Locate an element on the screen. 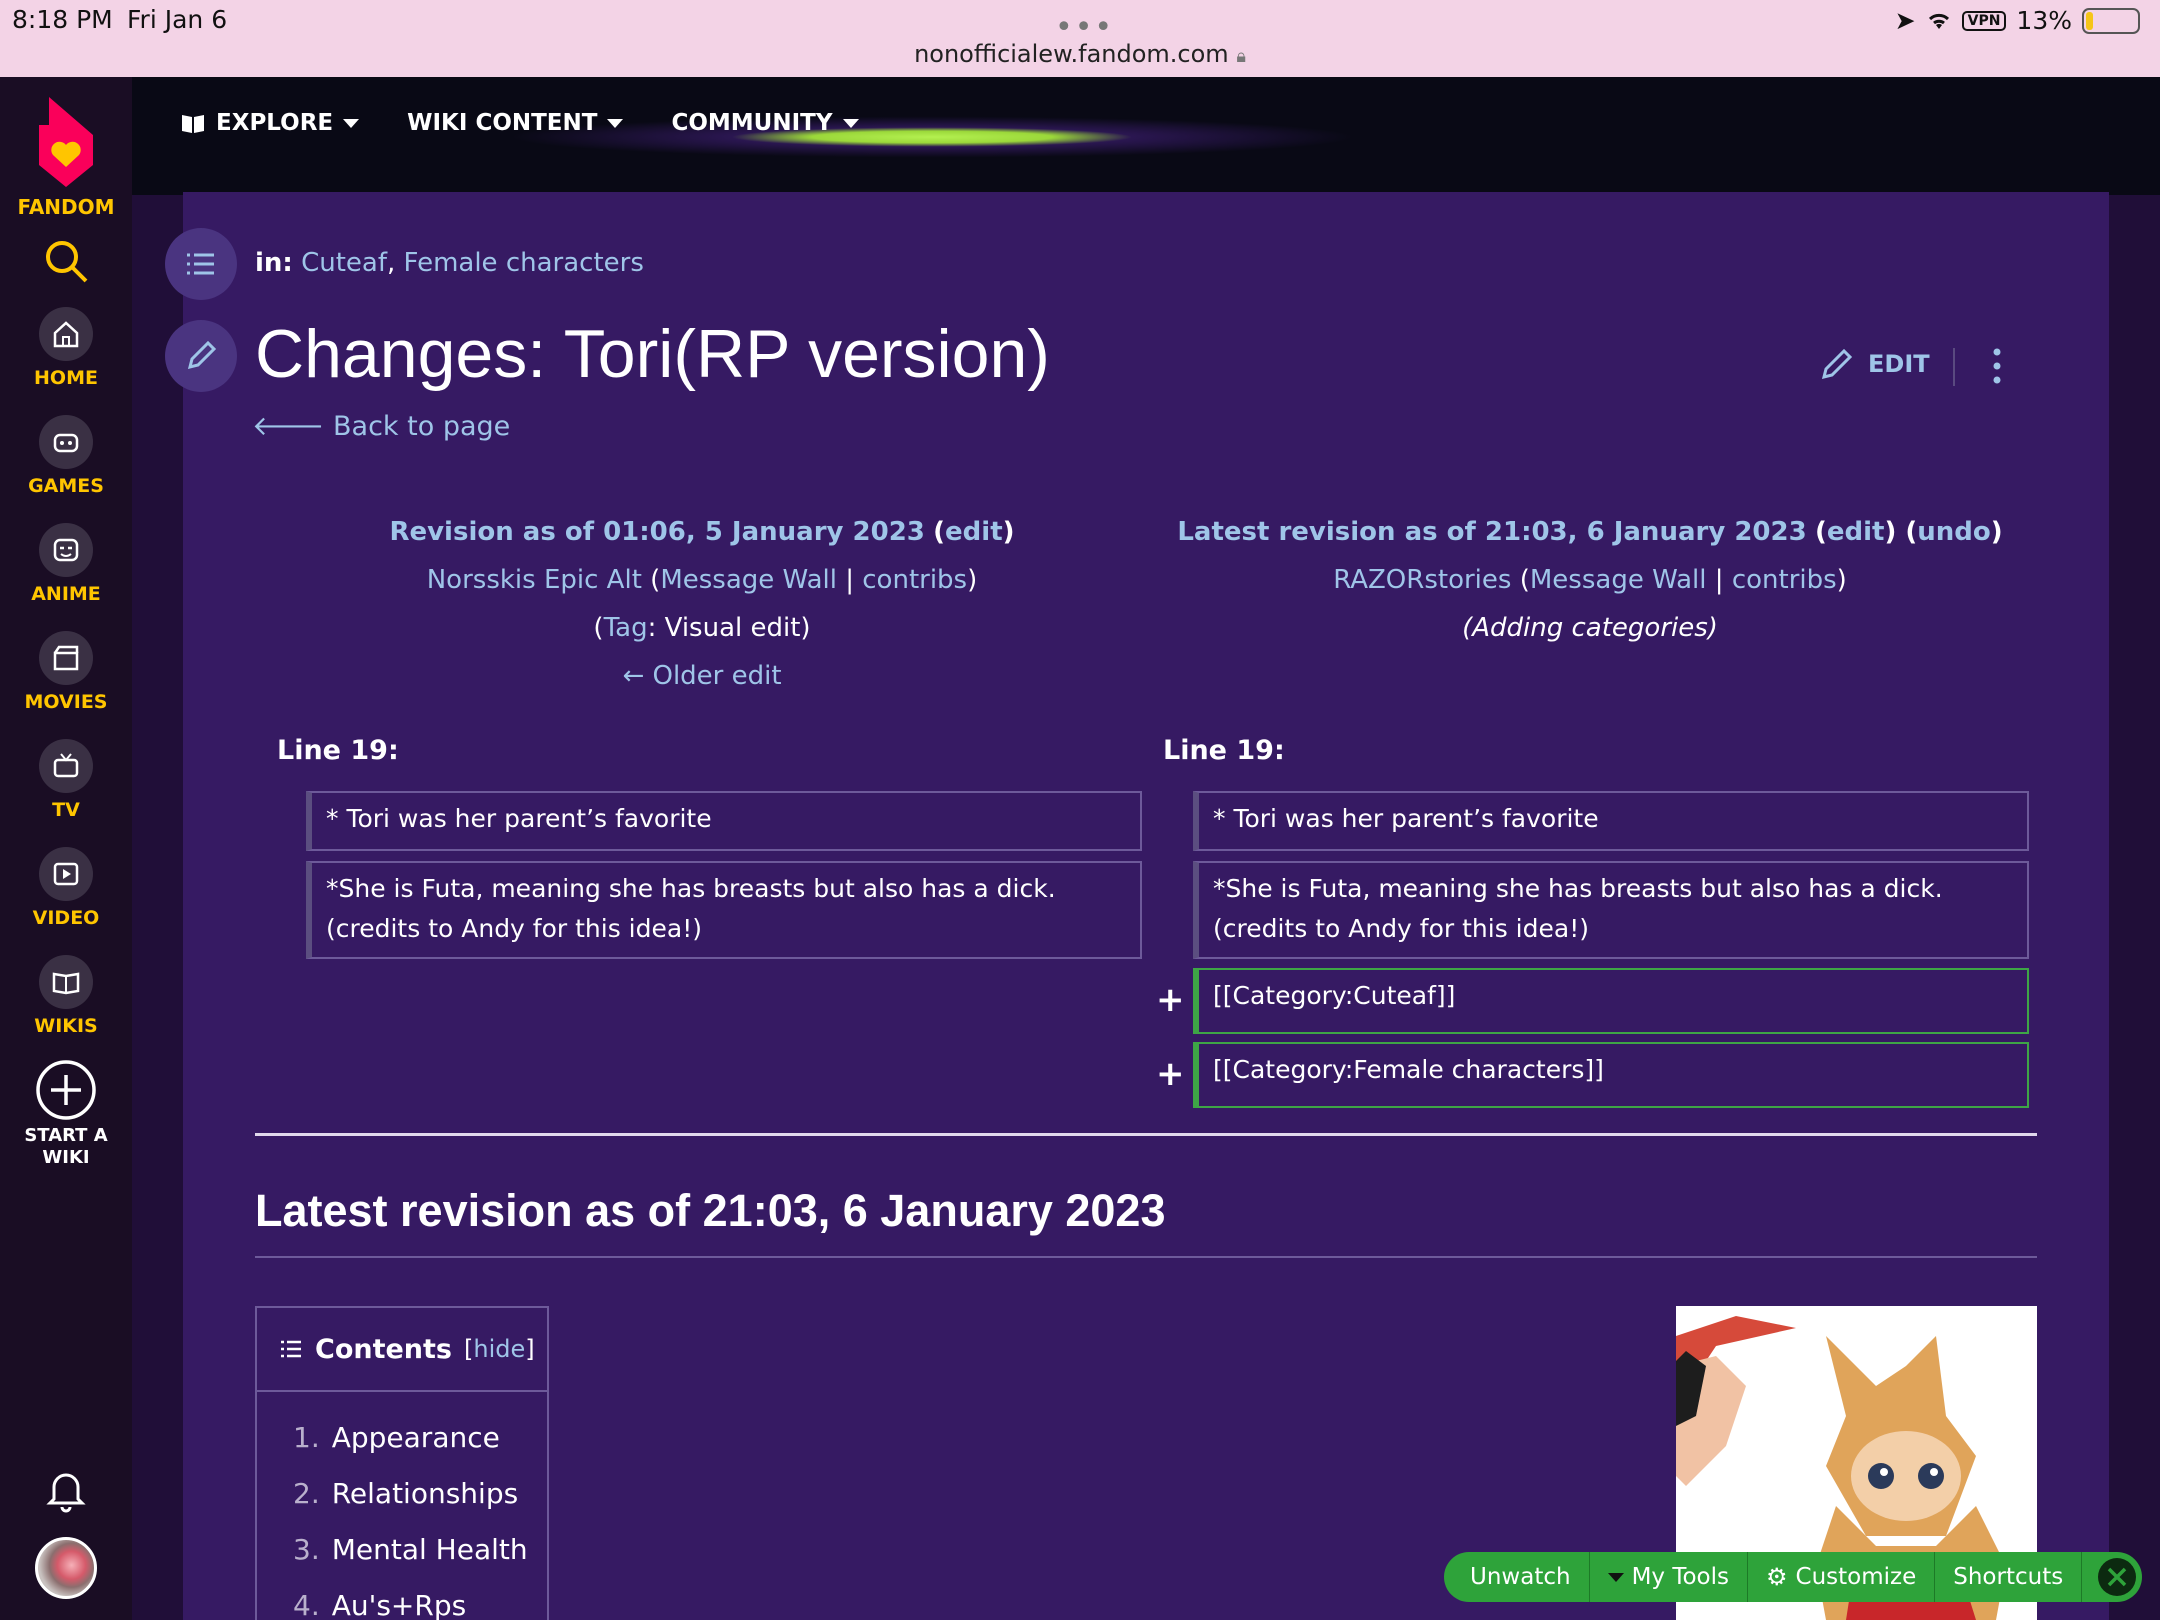  undo-link: undo is located at coordinates (1954, 532).